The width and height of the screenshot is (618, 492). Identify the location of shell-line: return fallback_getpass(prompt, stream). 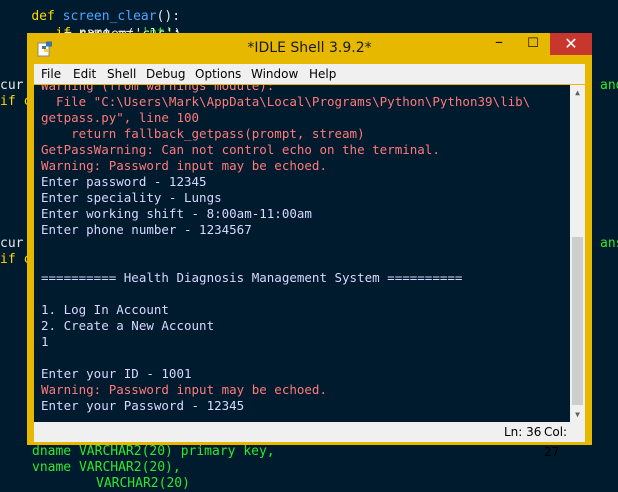
(203, 133).